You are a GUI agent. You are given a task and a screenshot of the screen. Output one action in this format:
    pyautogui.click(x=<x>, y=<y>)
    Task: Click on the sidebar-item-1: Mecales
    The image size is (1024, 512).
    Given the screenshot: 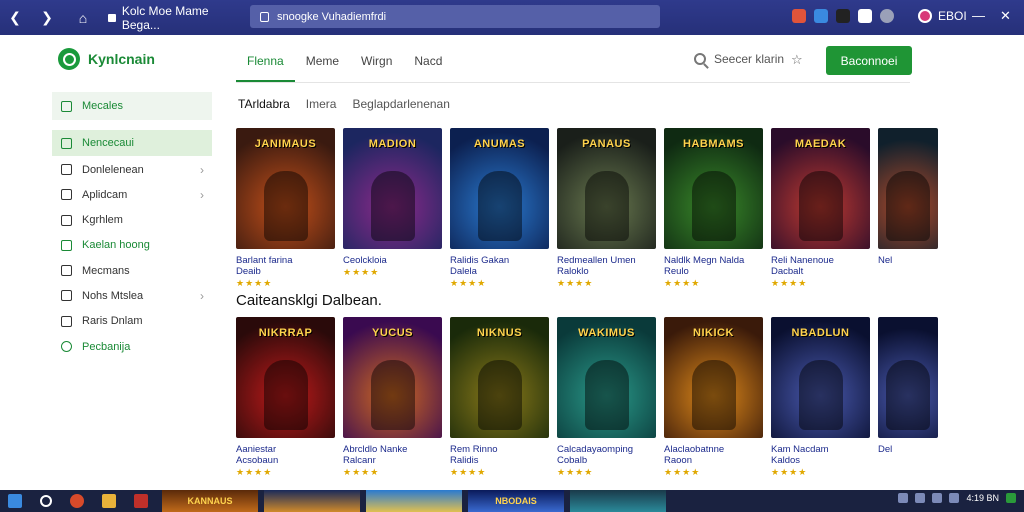 What is the action you would take?
    pyautogui.click(x=132, y=106)
    